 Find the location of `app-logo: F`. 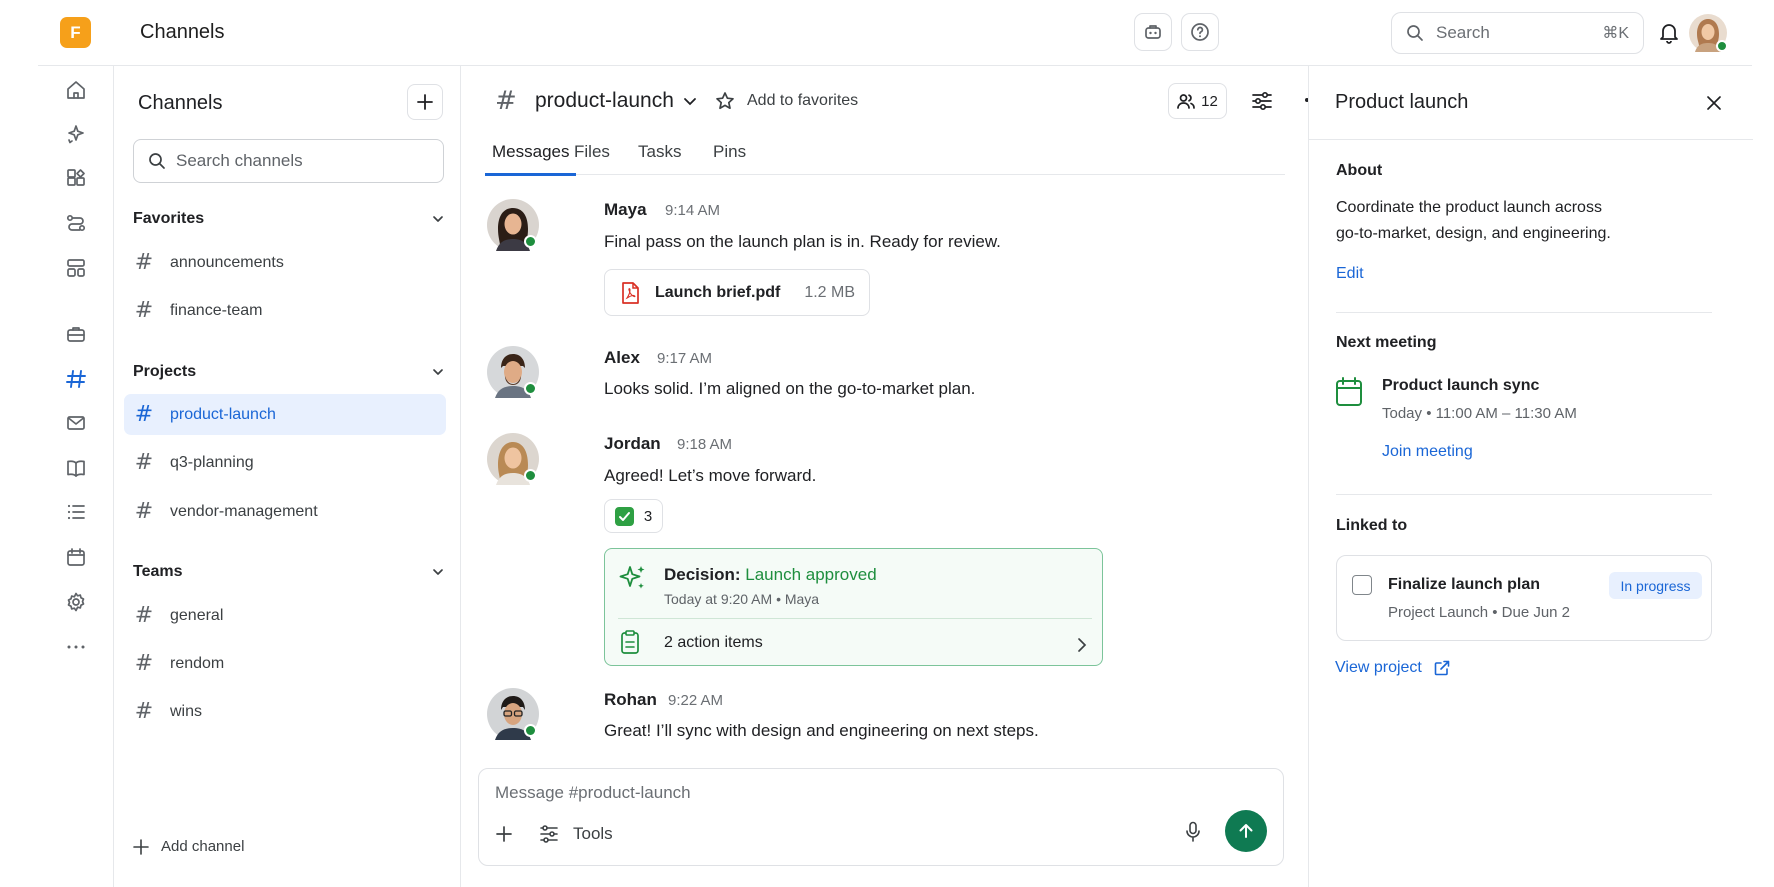

app-logo: F is located at coordinates (75, 32).